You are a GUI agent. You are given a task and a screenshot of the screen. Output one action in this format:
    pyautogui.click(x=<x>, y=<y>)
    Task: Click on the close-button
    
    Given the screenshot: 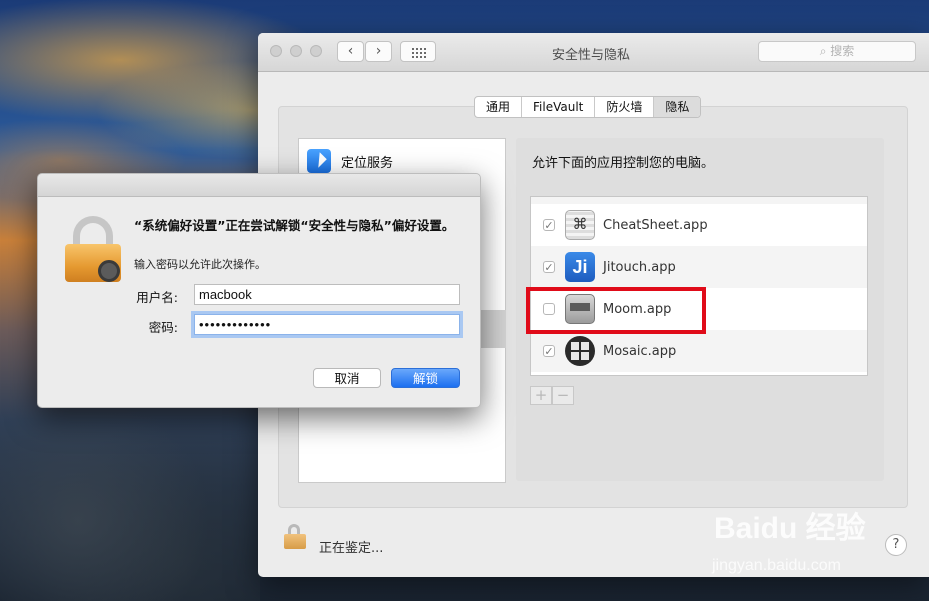 What is the action you would take?
    pyautogui.click(x=276, y=51)
    